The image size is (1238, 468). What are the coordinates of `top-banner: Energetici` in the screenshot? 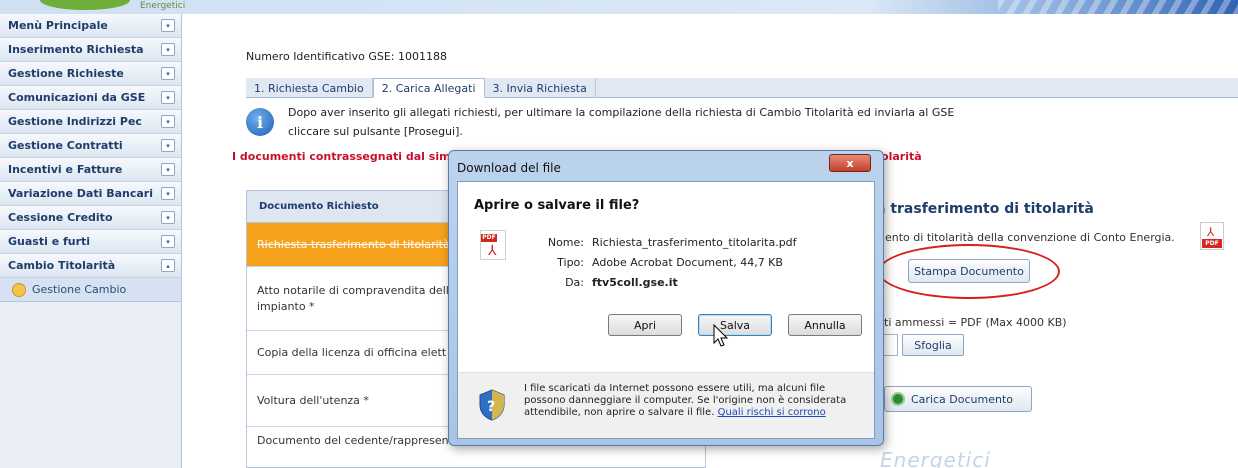 It's located at (619, 7).